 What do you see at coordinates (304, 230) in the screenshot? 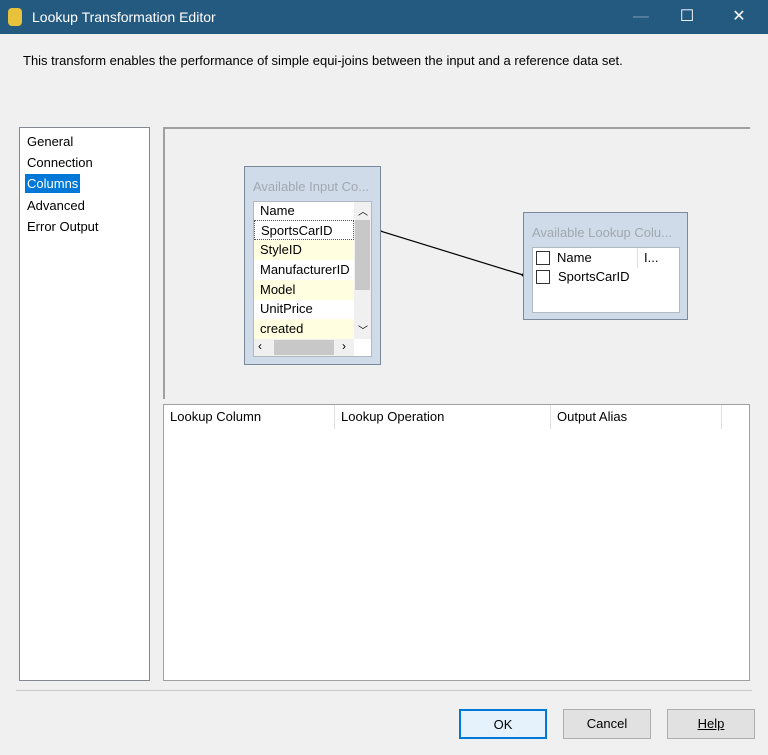
I see `input-column-row: SportsCarID` at bounding box center [304, 230].